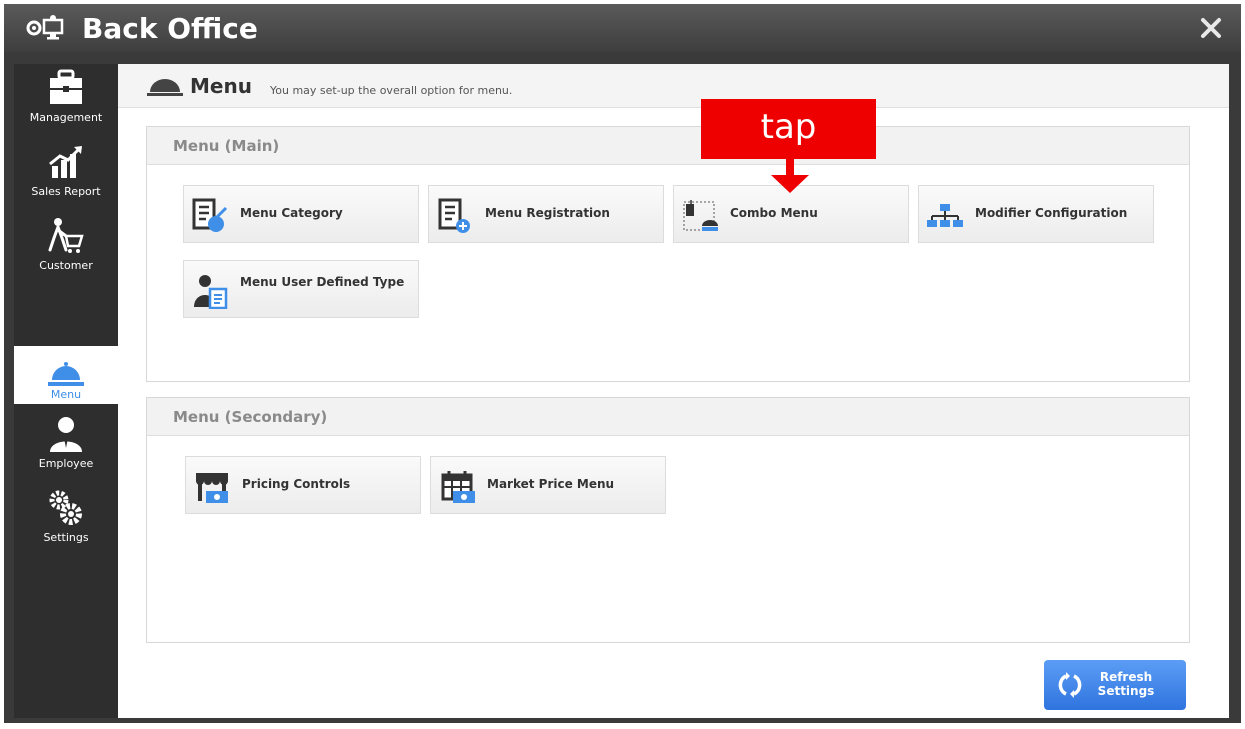 The image size is (1245, 729). Describe the element at coordinates (66, 235) in the screenshot. I see `customer-cart-icon` at that location.